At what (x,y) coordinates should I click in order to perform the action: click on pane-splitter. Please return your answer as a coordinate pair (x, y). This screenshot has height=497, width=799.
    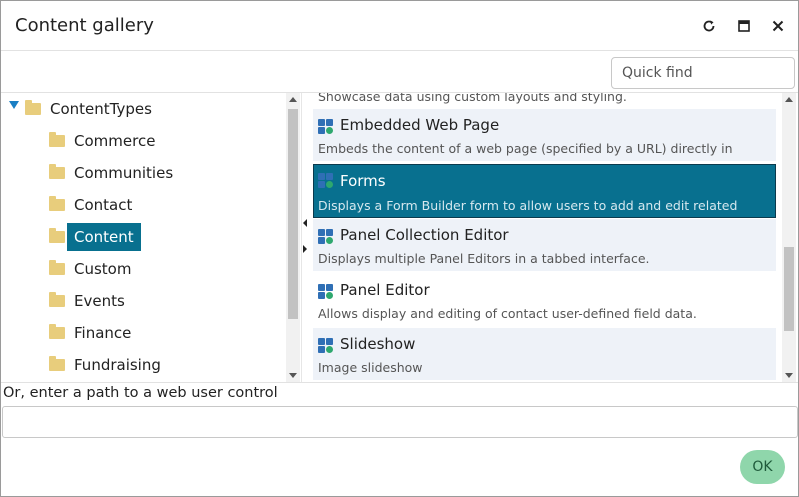
    Looking at the image, I should click on (304, 237).